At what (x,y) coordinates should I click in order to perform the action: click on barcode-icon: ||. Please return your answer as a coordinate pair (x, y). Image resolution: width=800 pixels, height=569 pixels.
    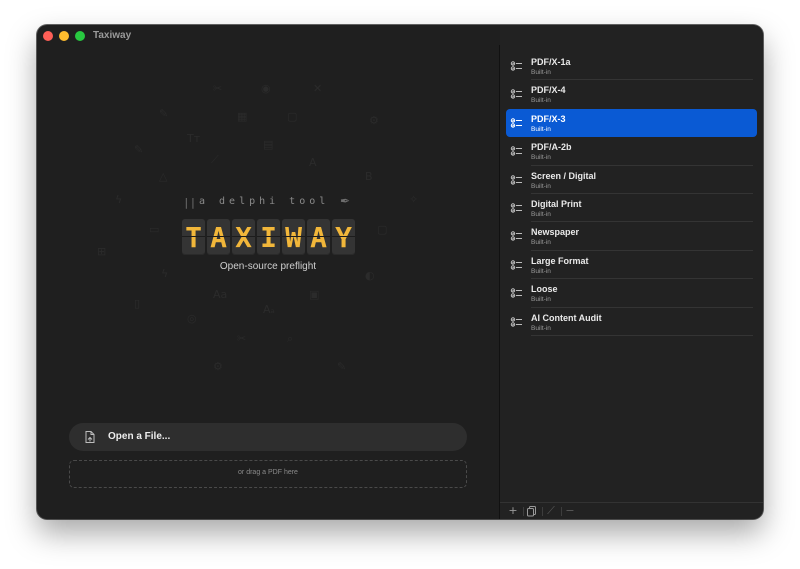
    Looking at the image, I should click on (190, 202).